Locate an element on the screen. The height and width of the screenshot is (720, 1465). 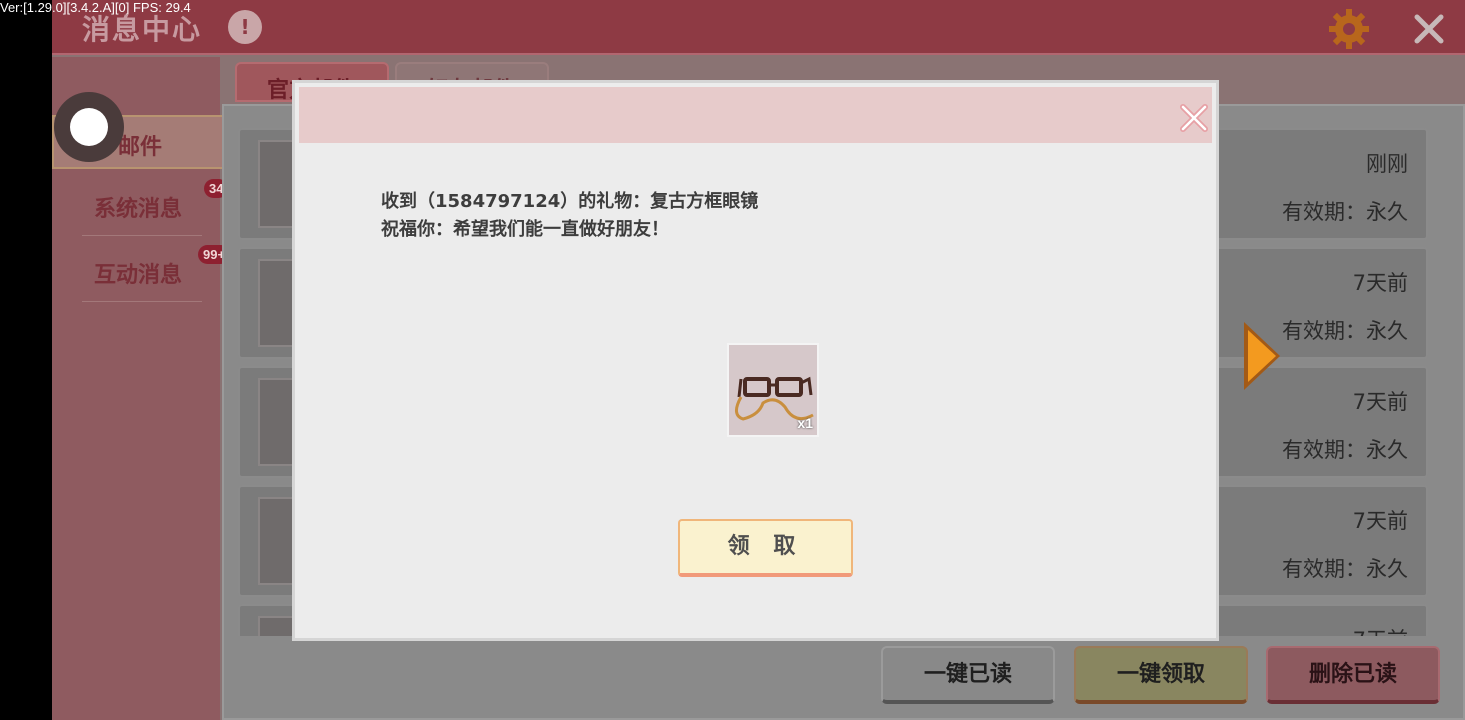
debug-overlay: Ver:[1.29.0][3.4.2.A][0] FPS: 29.4 is located at coordinates (95, 7).